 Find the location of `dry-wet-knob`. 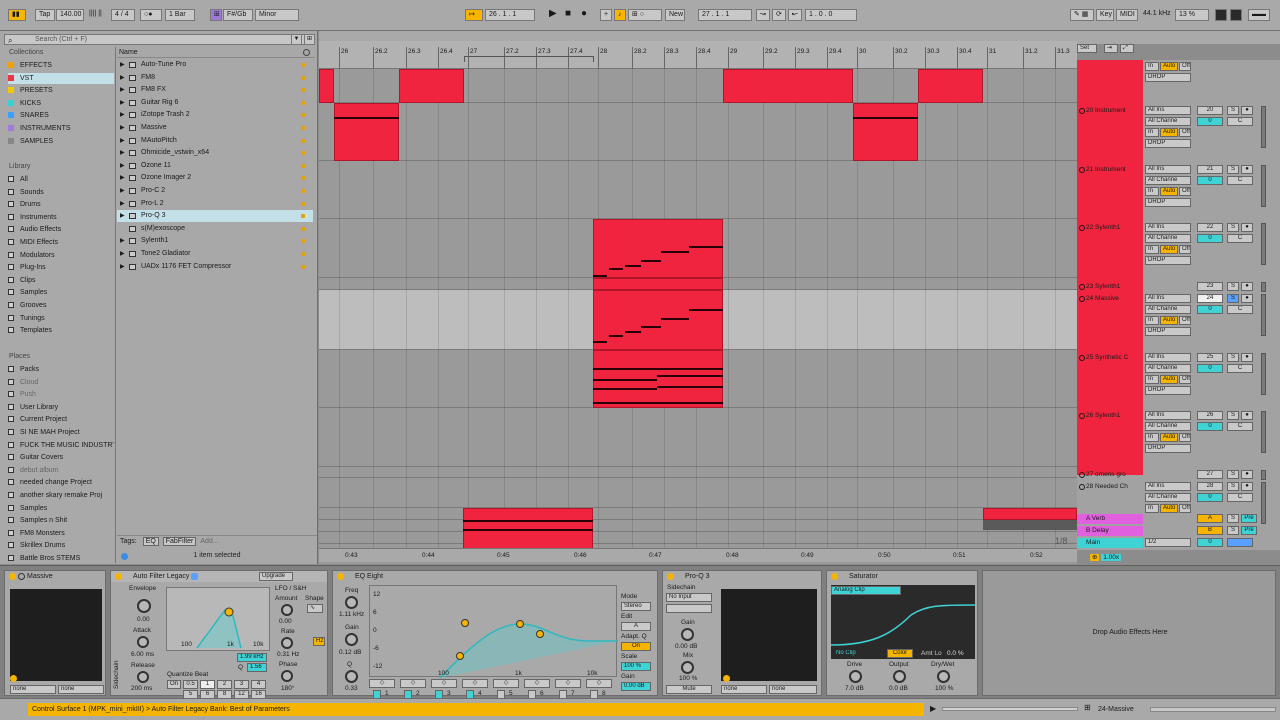

dry-wet-knob is located at coordinates (943, 676).